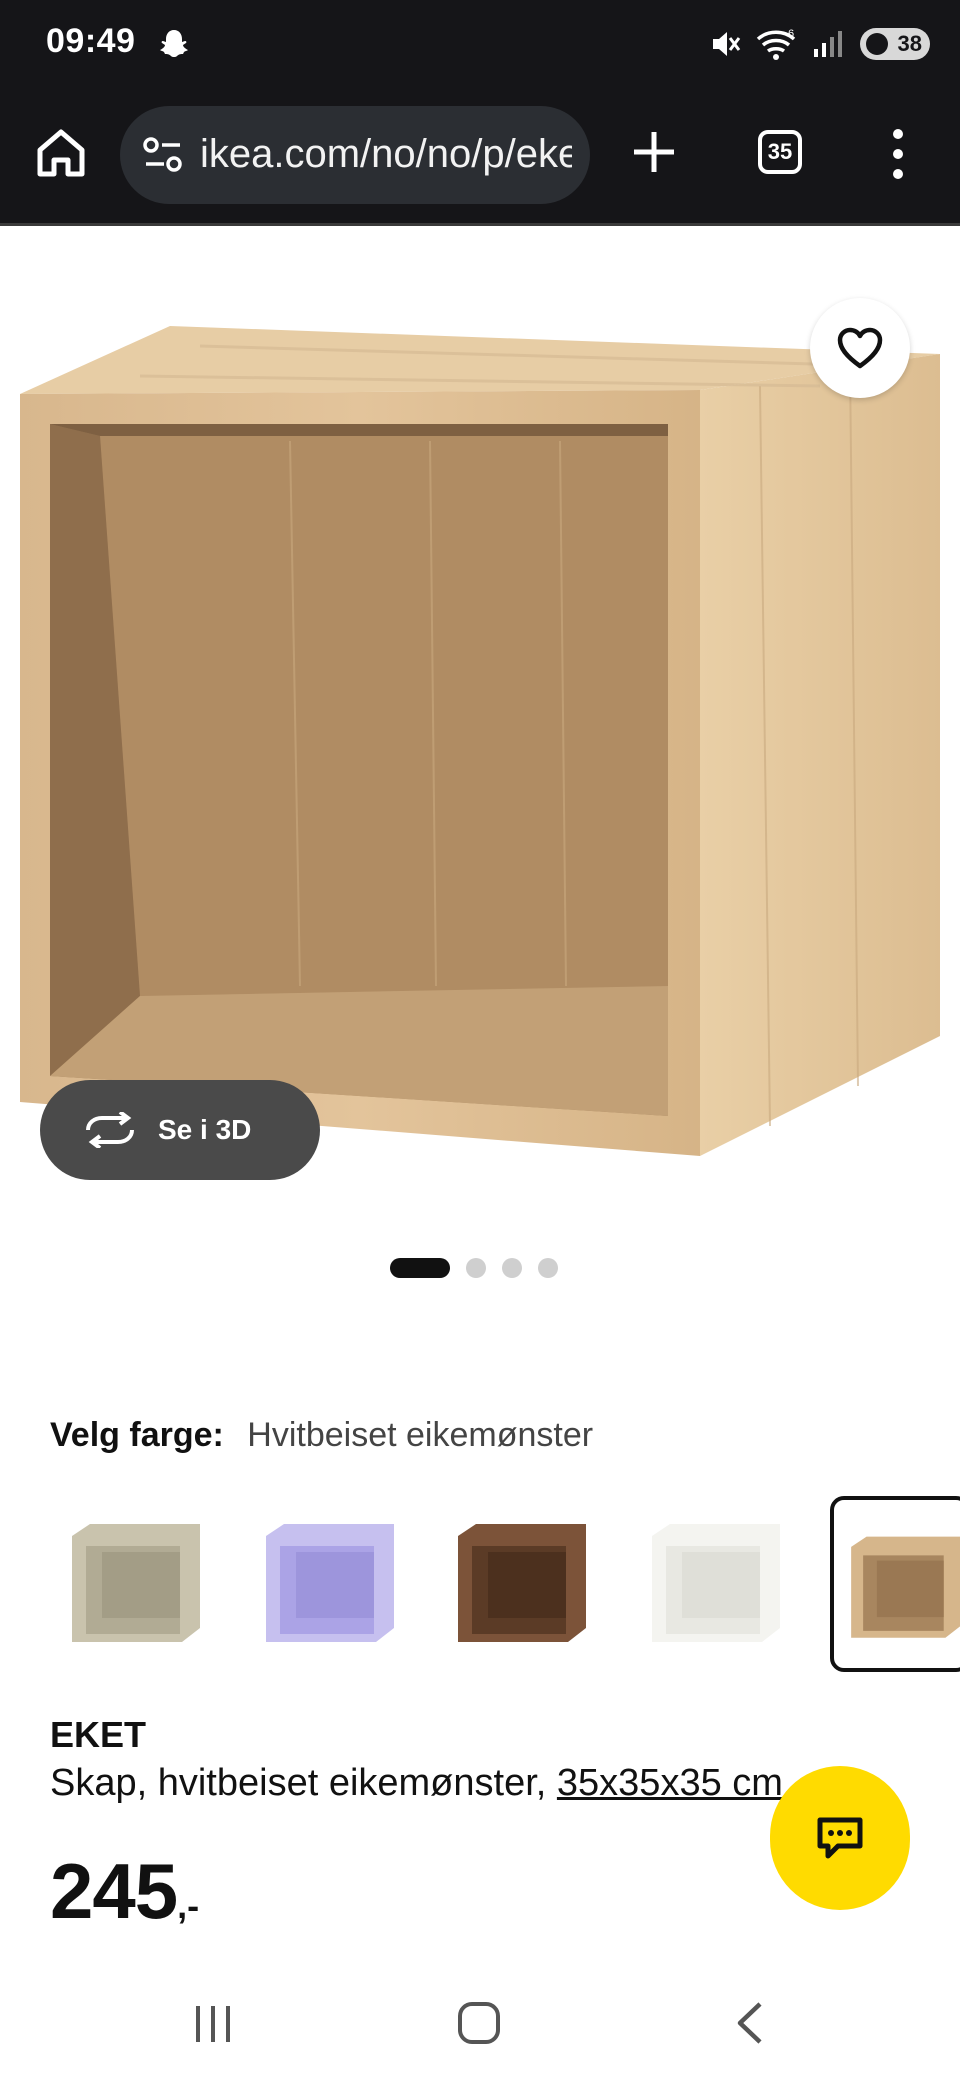 The height and width of the screenshot is (2080, 960). I want to click on chat-icon, so click(840, 1838).